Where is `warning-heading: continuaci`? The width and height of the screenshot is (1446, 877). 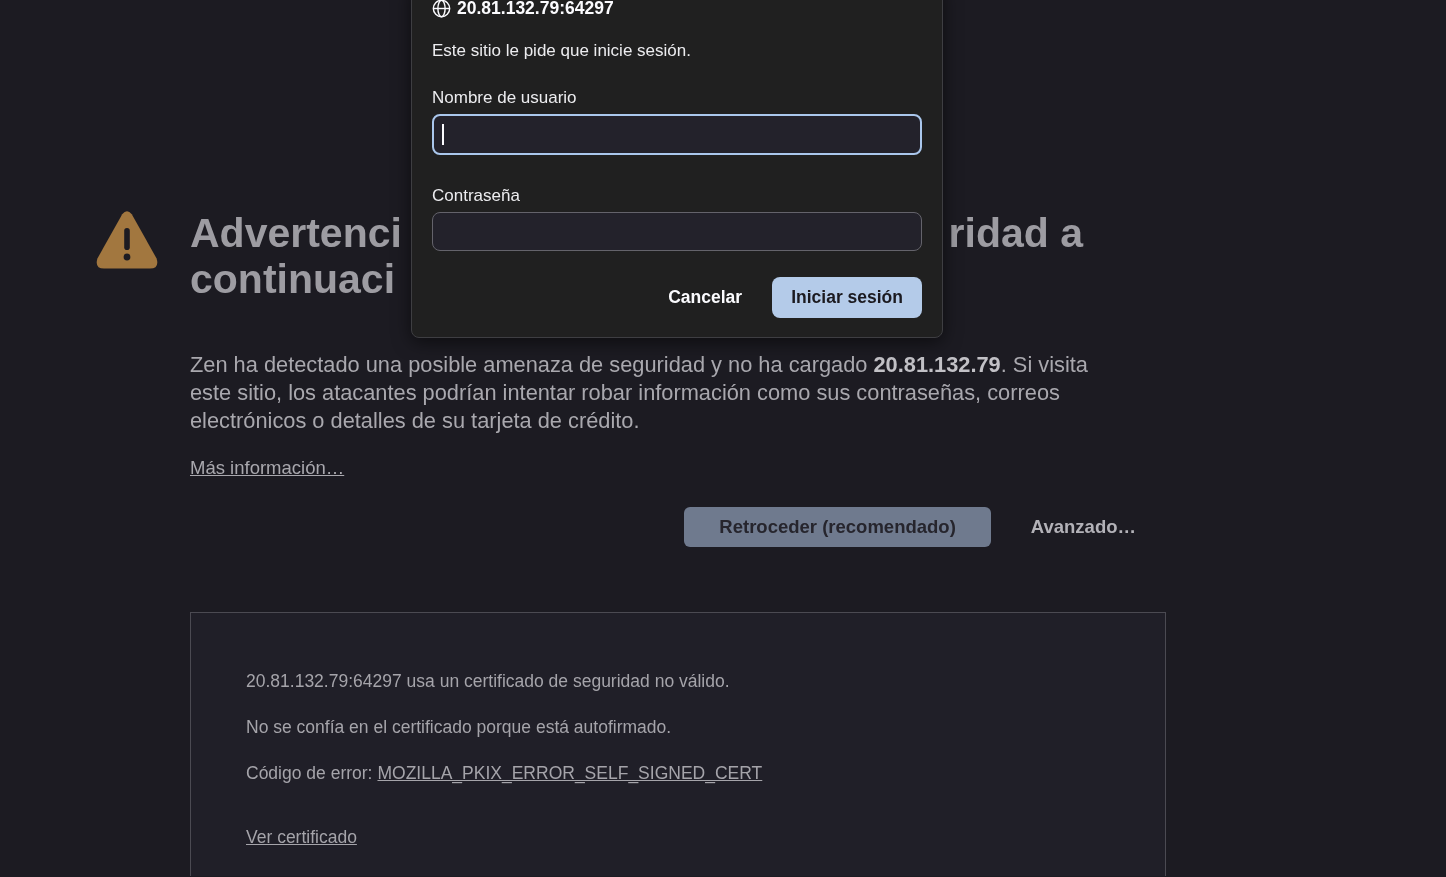
warning-heading: continuaci is located at coordinates (293, 279).